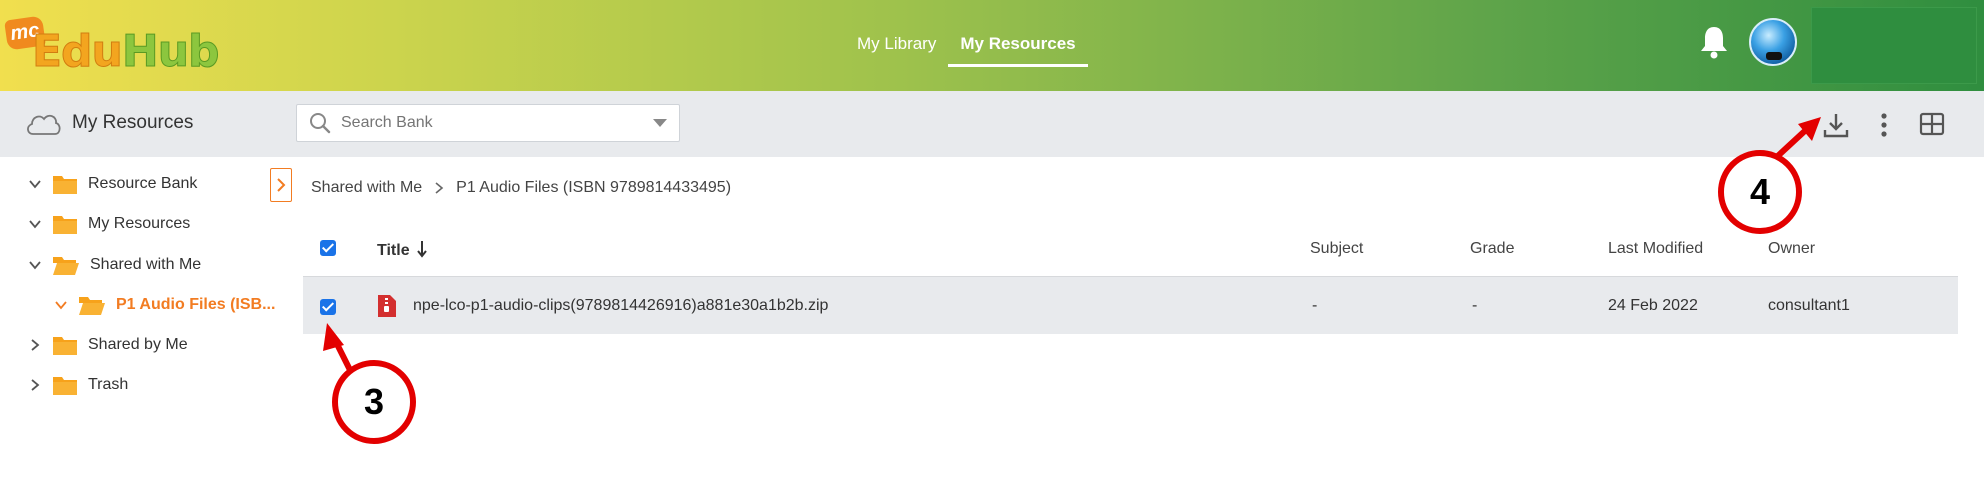 Image resolution: width=1984 pixels, height=493 pixels. Describe the element at coordinates (108, 384) in the screenshot. I see `sidebar-item-label: Trash` at that location.